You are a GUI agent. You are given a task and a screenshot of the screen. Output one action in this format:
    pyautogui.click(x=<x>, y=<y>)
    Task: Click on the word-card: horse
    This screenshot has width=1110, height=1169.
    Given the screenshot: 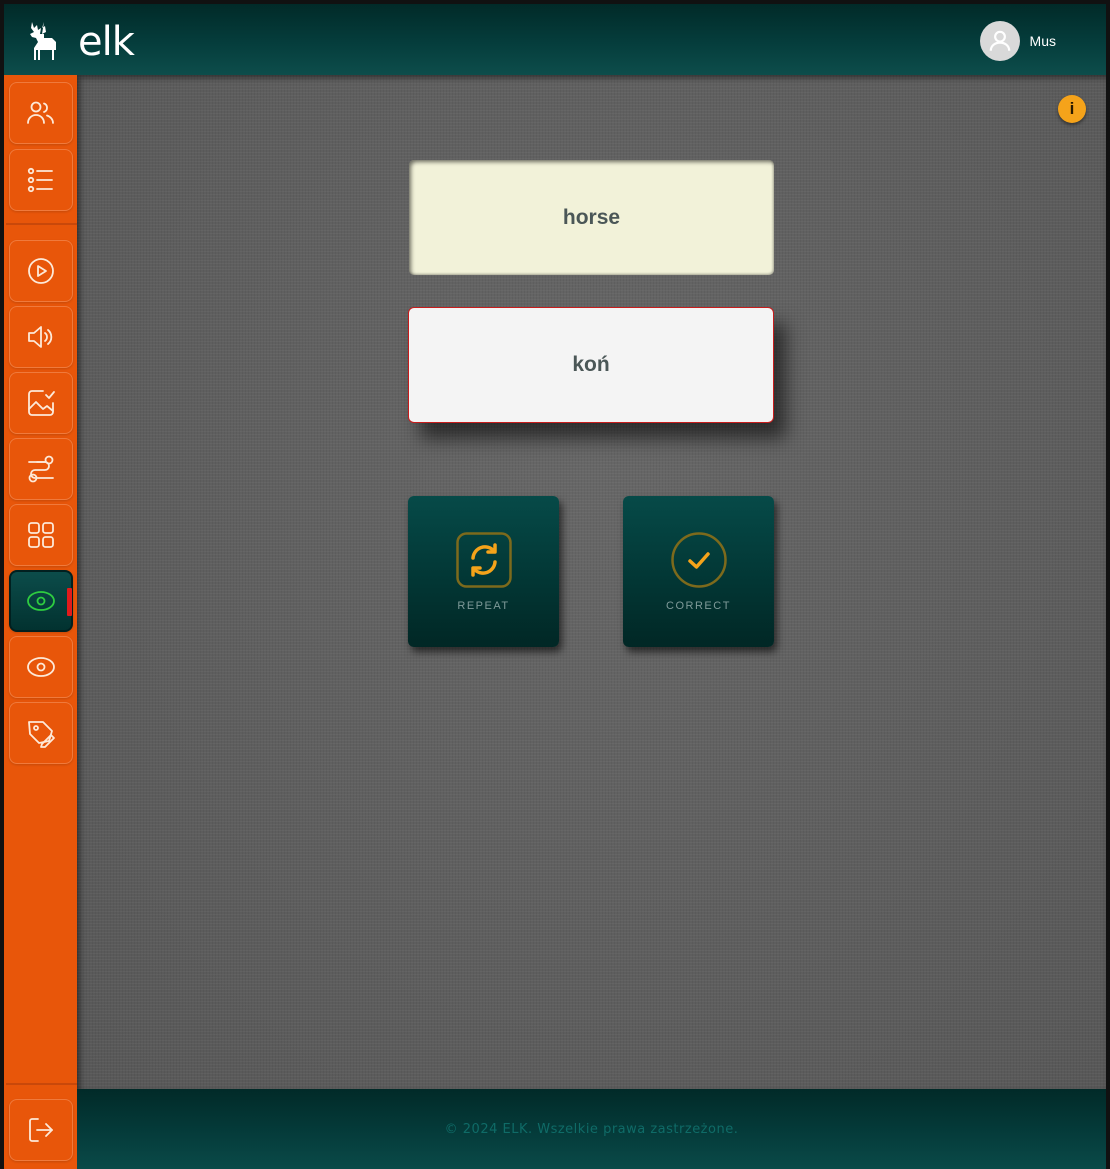 What is the action you would take?
    pyautogui.click(x=591, y=217)
    